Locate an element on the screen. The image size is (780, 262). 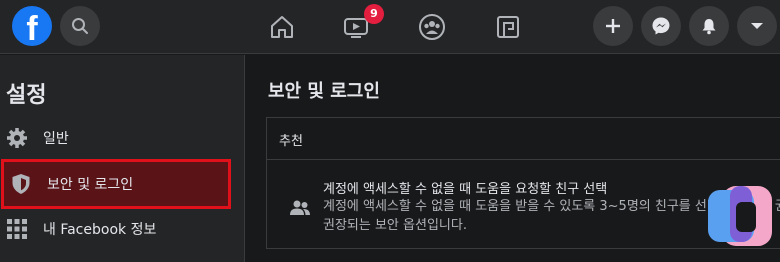
sidebar-item-label: 보안 및 로그인 is located at coordinates (90, 185).